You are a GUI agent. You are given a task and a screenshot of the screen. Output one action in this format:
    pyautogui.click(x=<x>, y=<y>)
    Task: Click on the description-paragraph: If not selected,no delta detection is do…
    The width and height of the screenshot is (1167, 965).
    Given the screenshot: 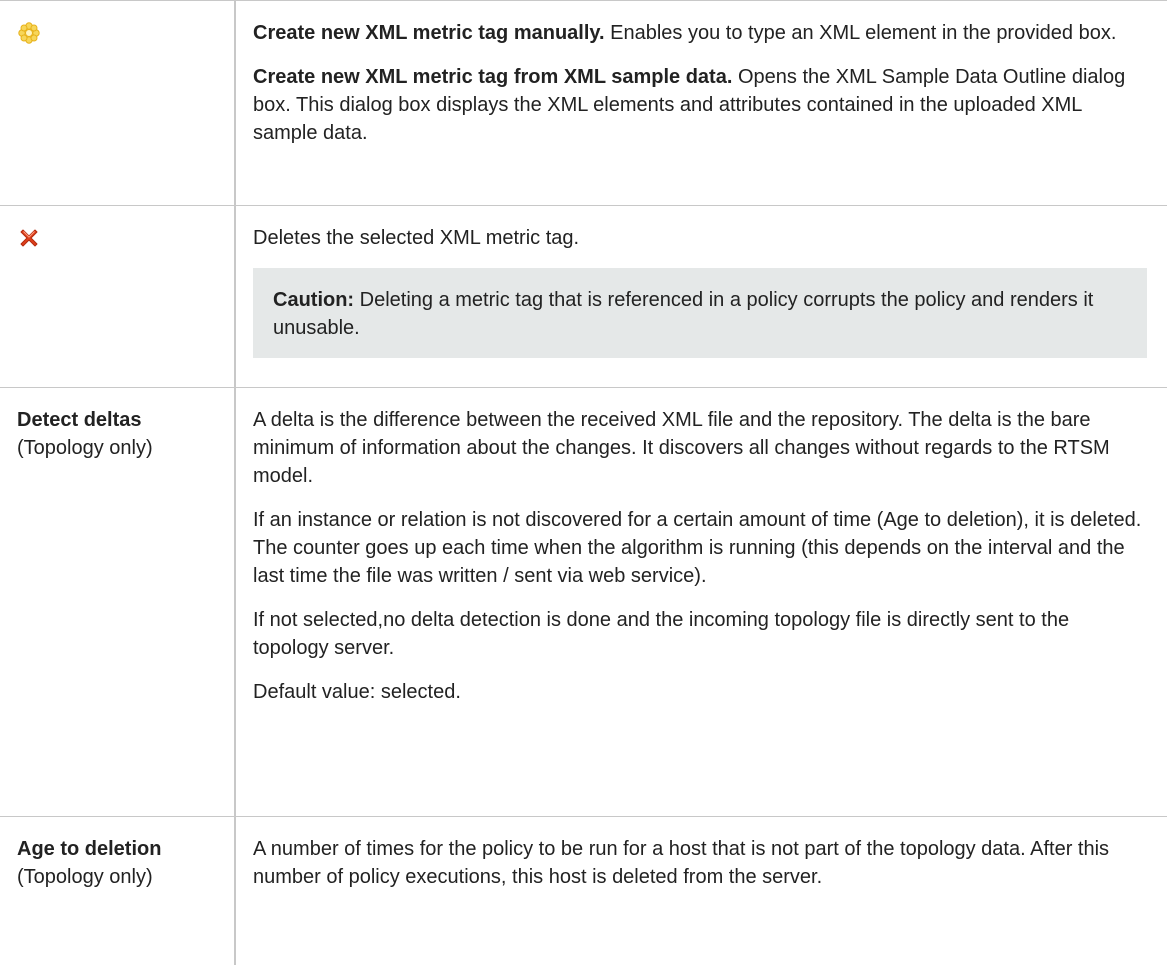 What is the action you would take?
    pyautogui.click(x=661, y=634)
    